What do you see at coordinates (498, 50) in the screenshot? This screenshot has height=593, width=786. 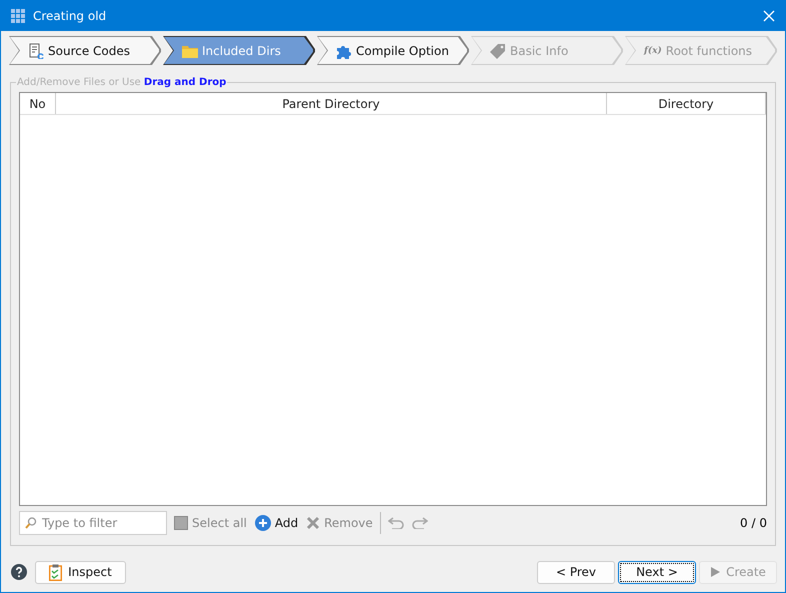 I see `tag-icon` at bounding box center [498, 50].